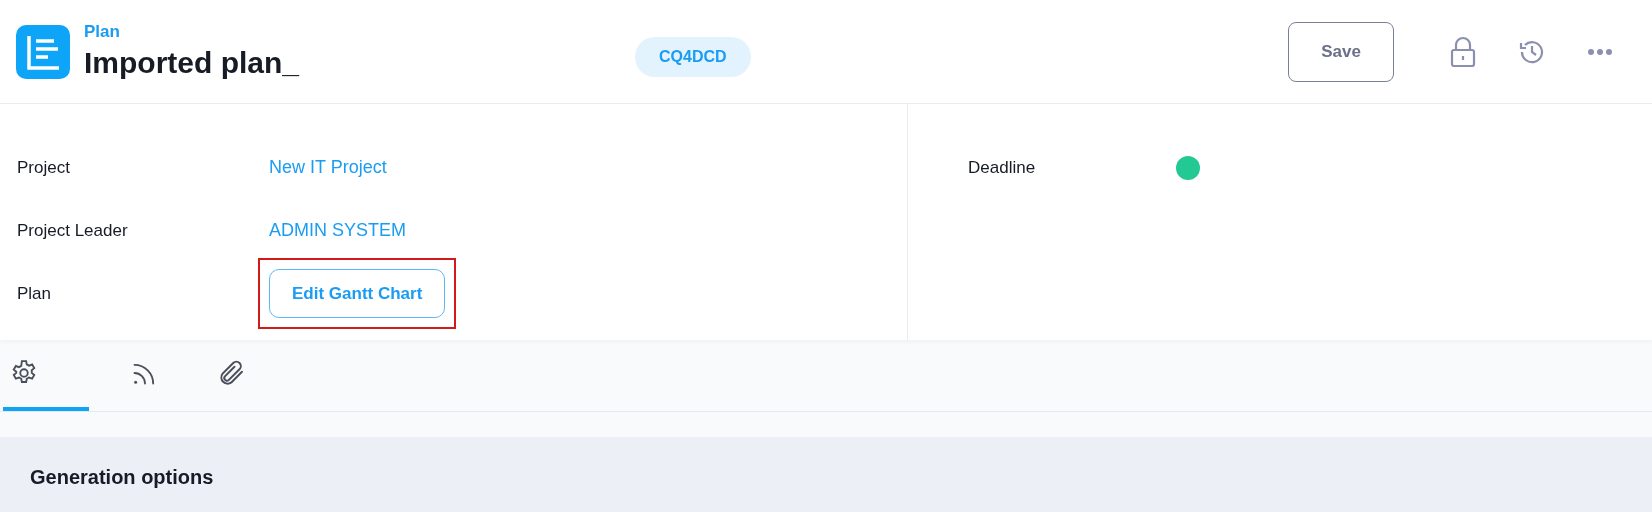  Describe the element at coordinates (328, 167) in the screenshot. I see `field-link: New IT Project` at that location.